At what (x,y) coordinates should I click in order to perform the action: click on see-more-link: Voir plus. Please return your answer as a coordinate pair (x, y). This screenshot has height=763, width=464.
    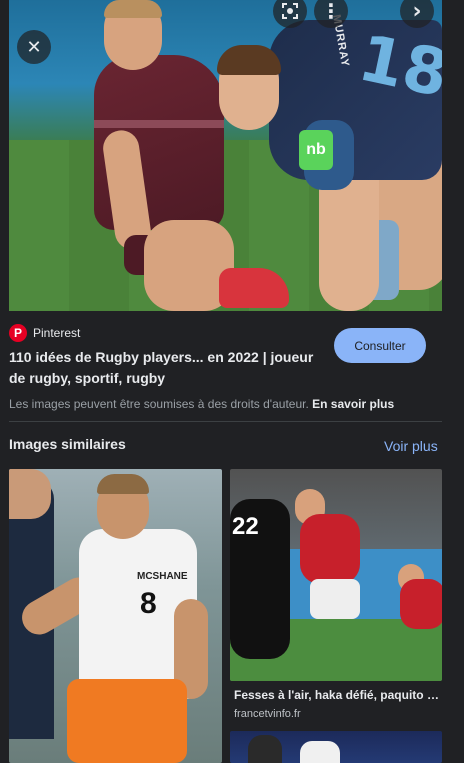
    Looking at the image, I should click on (411, 446).